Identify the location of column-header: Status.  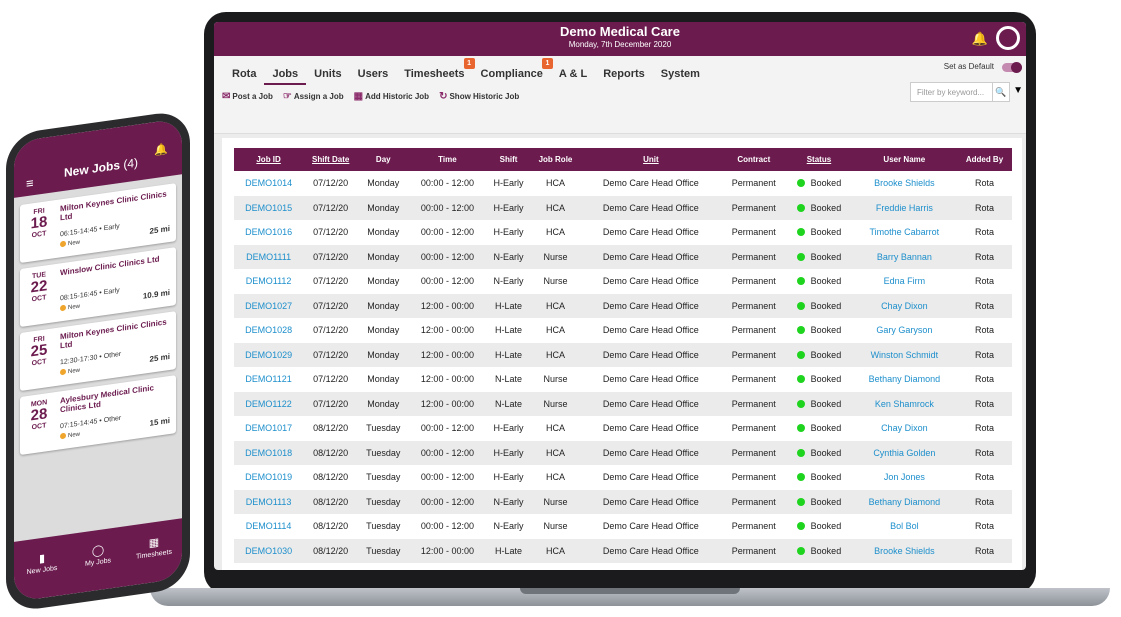
(819, 159).